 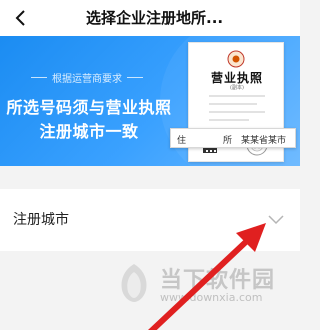 I want to click on license-subtitle: (副本), so click(x=237, y=88).